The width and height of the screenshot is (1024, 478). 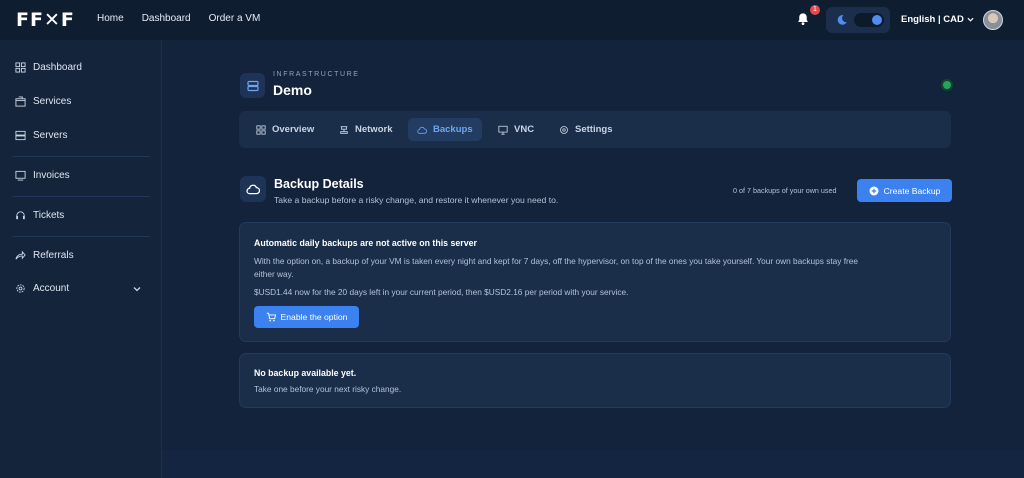 I want to click on nav-home: Home, so click(x=110, y=18).